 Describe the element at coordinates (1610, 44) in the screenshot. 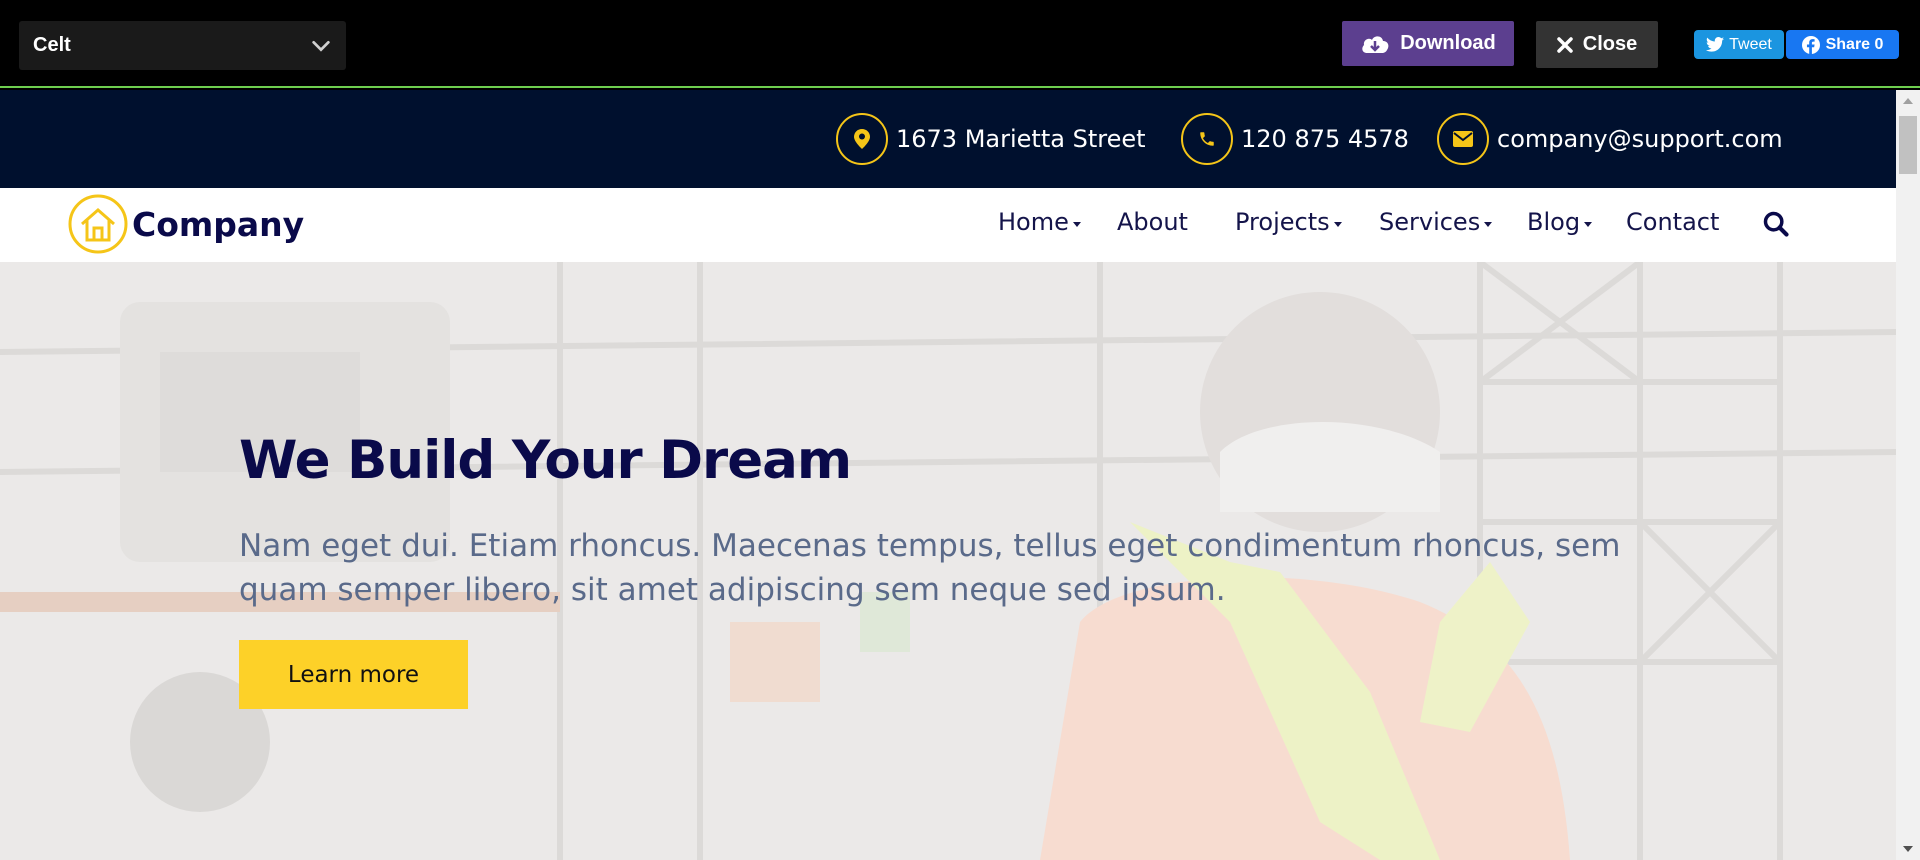

I see `close-label: Close` at that location.